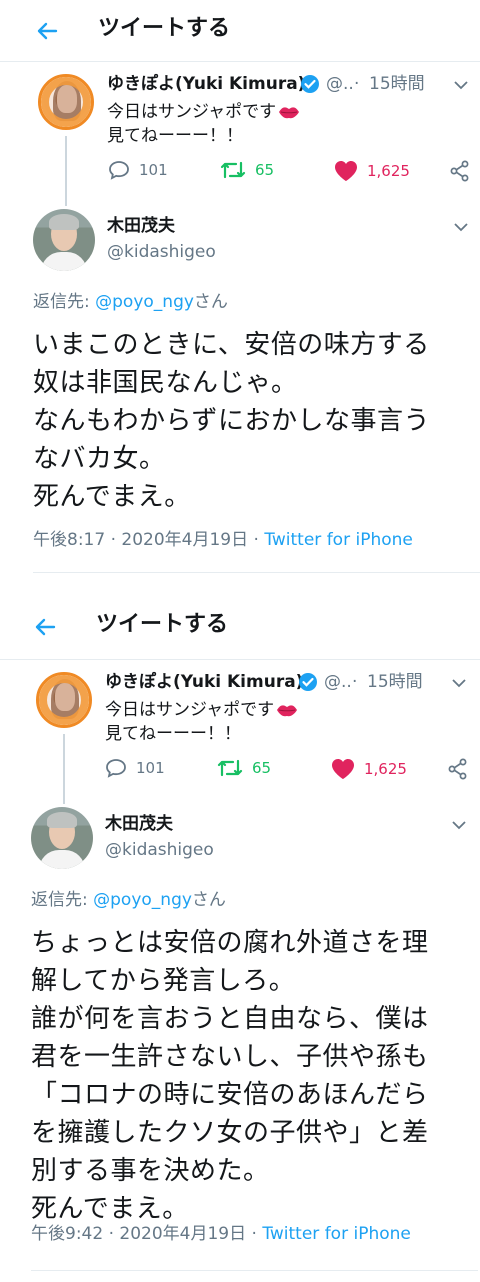 The width and height of the screenshot is (480, 1282). What do you see at coordinates (223, 540) in the screenshot?
I see `tweet-timestamp: 午後8:17 · 2020年4月19日 · Twitter for iPhone` at bounding box center [223, 540].